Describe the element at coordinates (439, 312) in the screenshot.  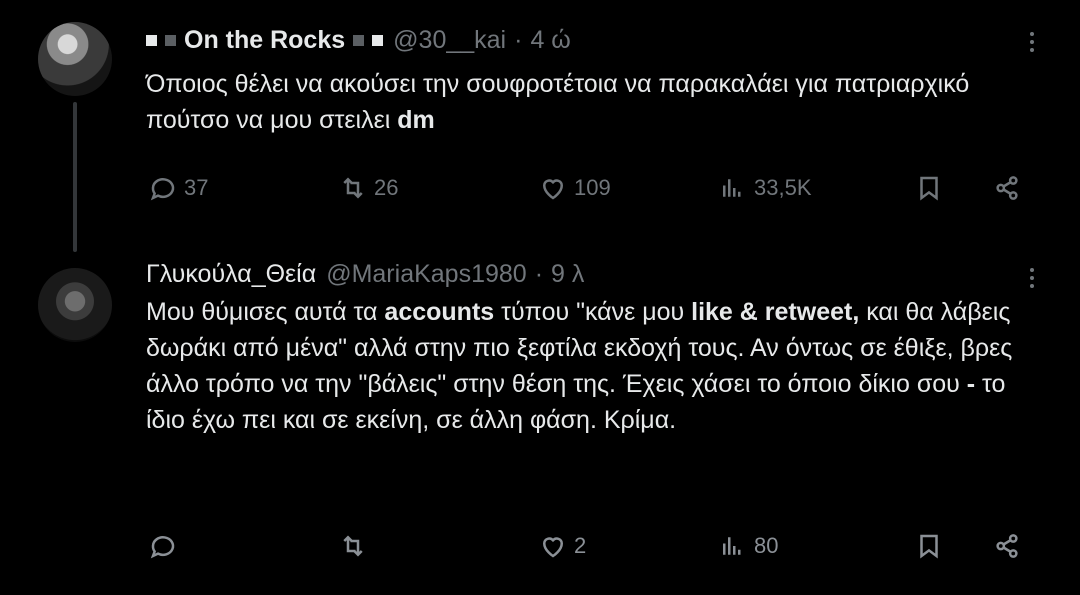
I see `tweet-text-part: accounts` at that location.